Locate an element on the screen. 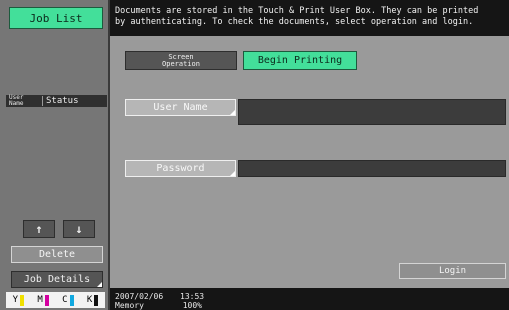  begin-printing-label: Begin Printing is located at coordinates (300, 60).